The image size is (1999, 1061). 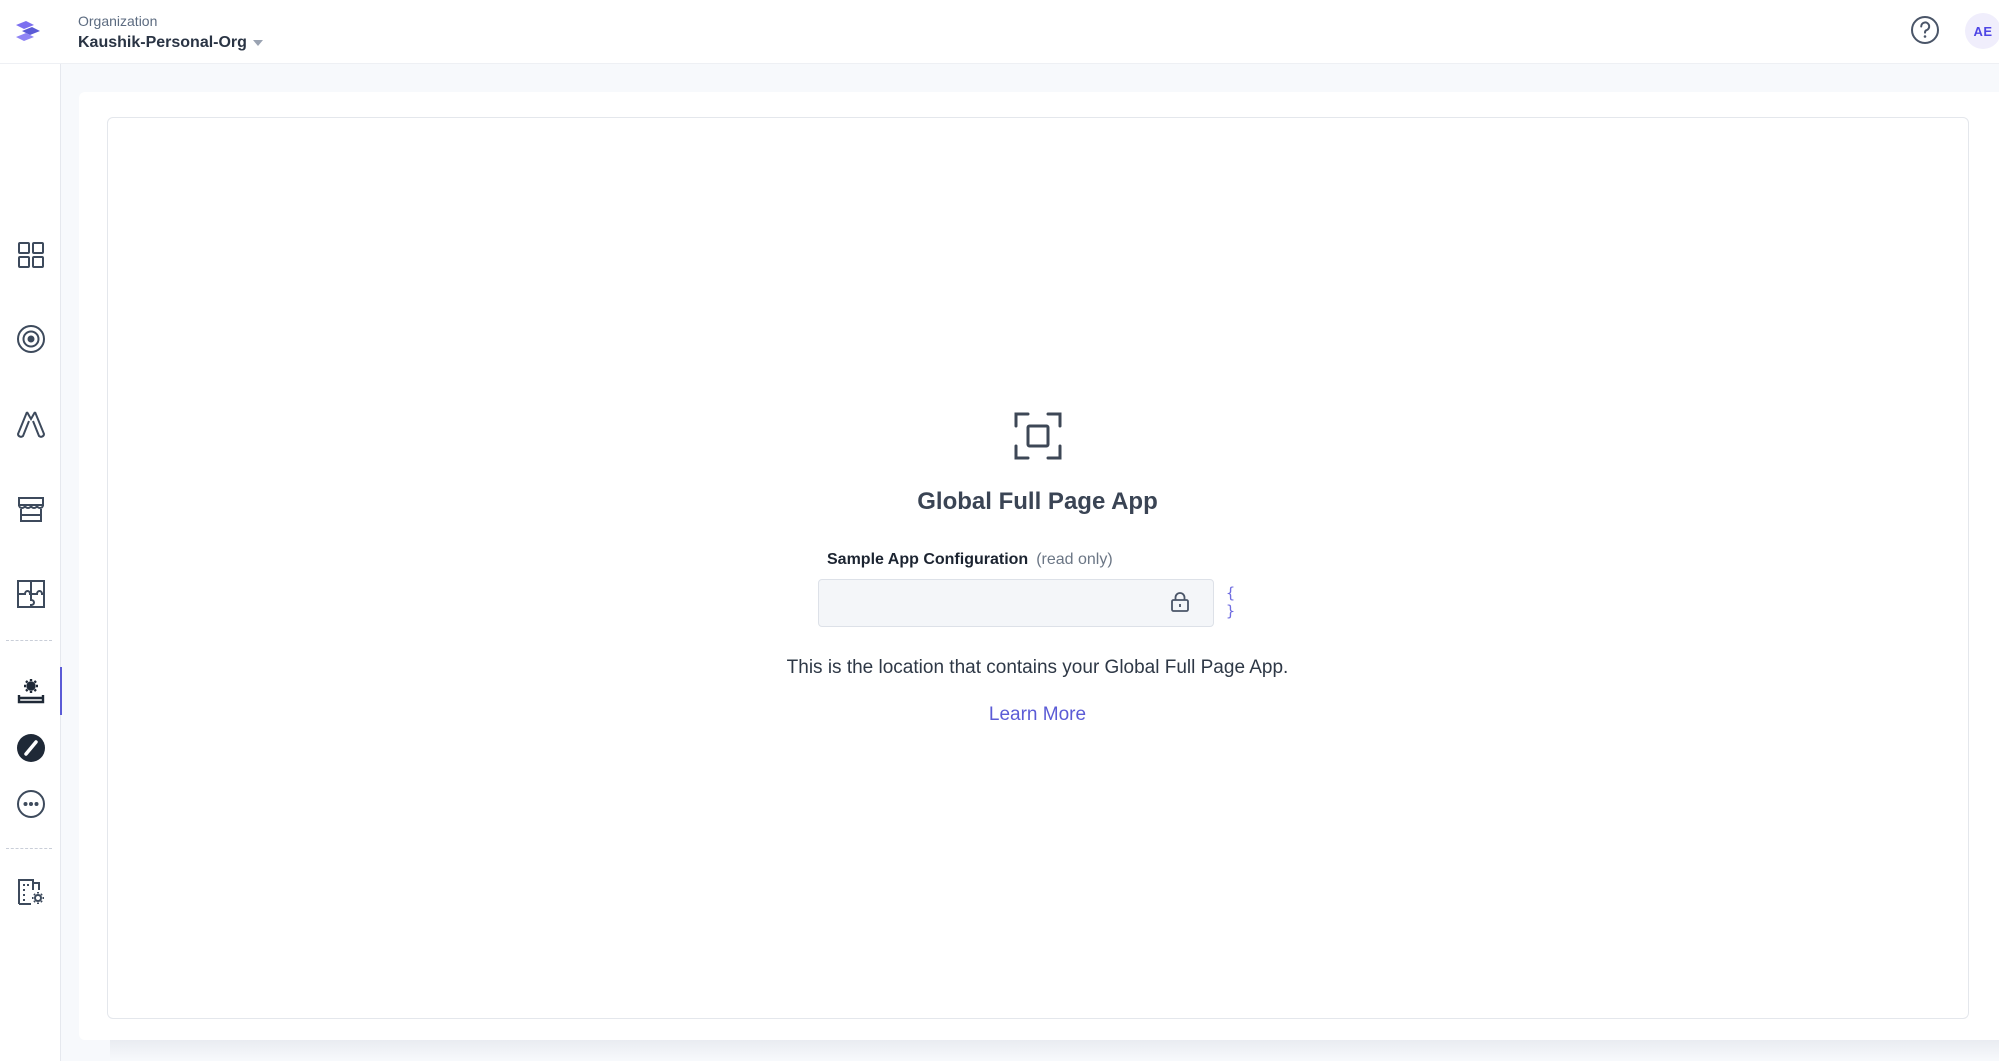 What do you see at coordinates (162, 43) in the screenshot?
I see `organization-name: Kaushik-Personal-Org` at bounding box center [162, 43].